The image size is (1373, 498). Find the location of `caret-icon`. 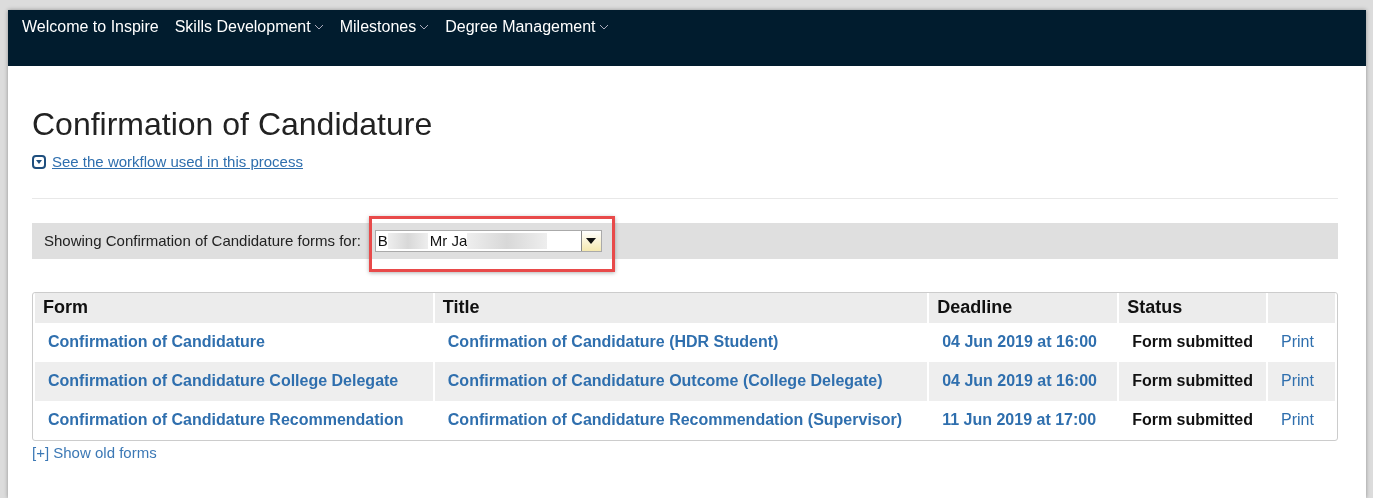

caret-icon is located at coordinates (591, 240).